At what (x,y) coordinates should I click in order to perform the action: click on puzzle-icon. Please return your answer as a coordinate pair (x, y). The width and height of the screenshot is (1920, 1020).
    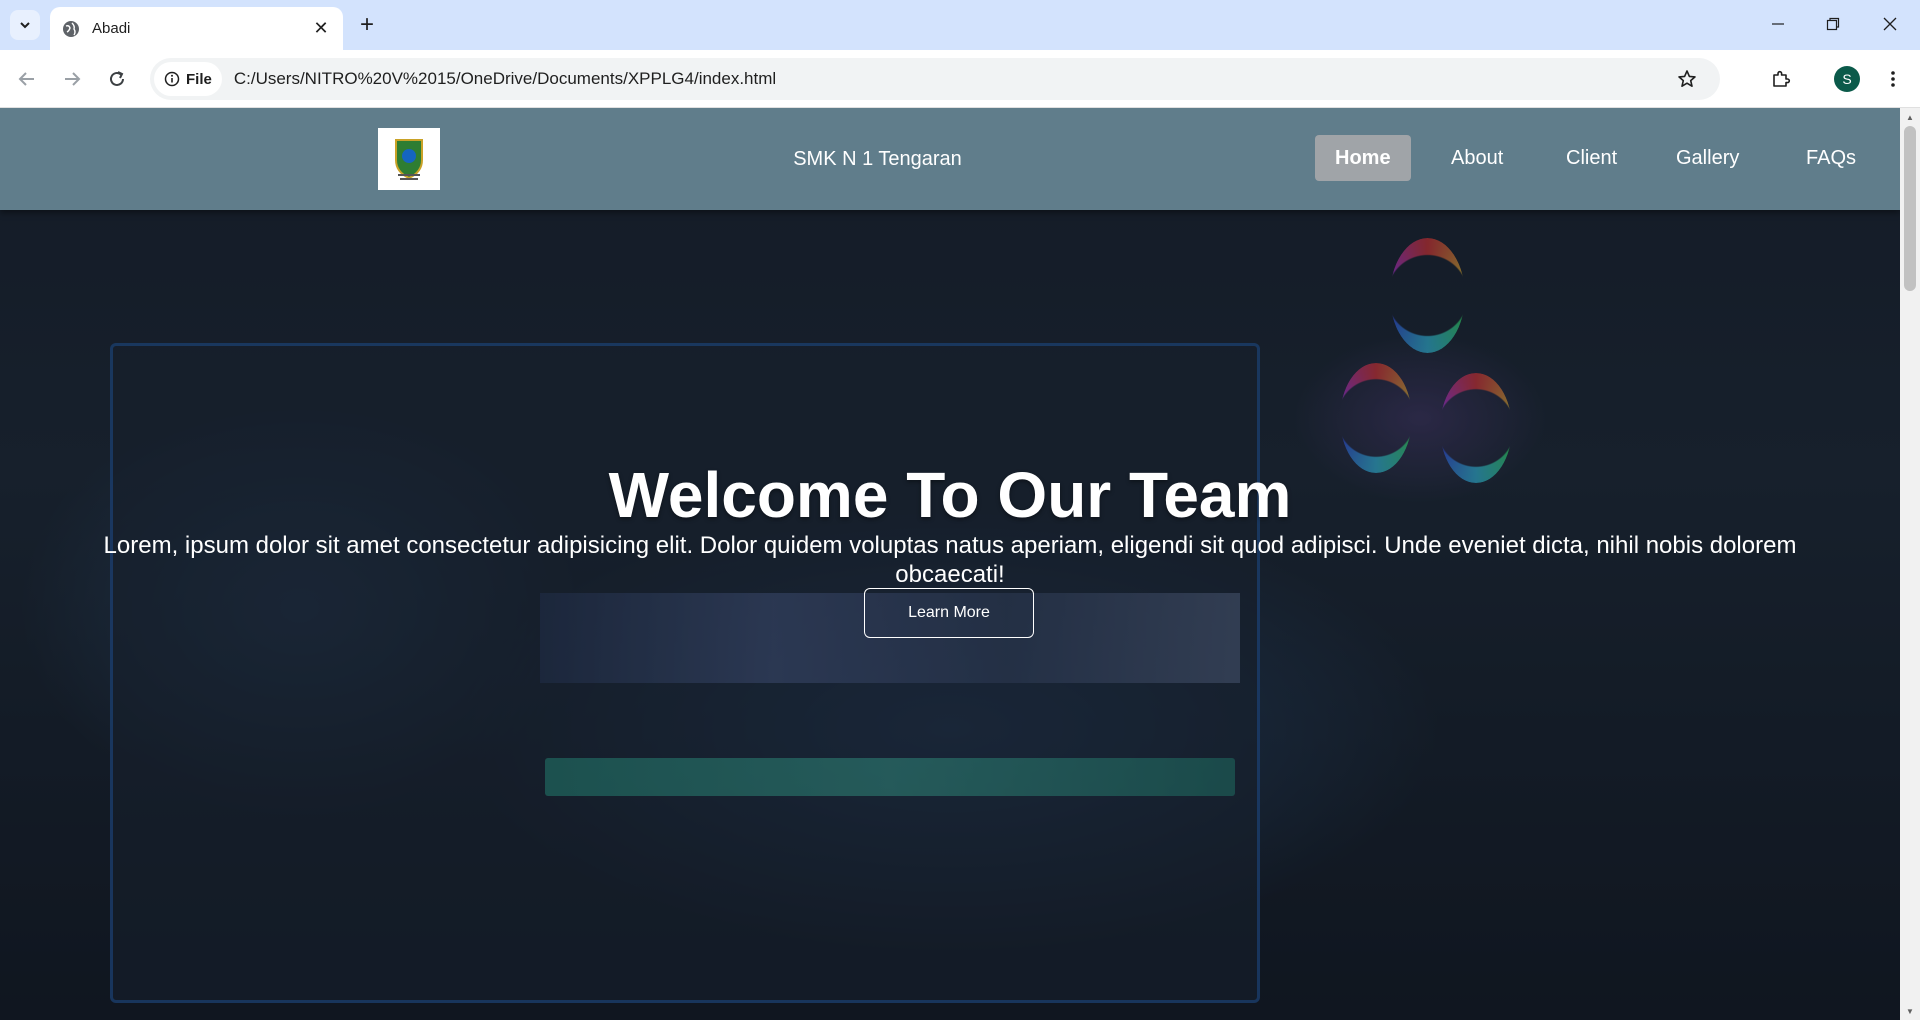
    Looking at the image, I should click on (1782, 78).